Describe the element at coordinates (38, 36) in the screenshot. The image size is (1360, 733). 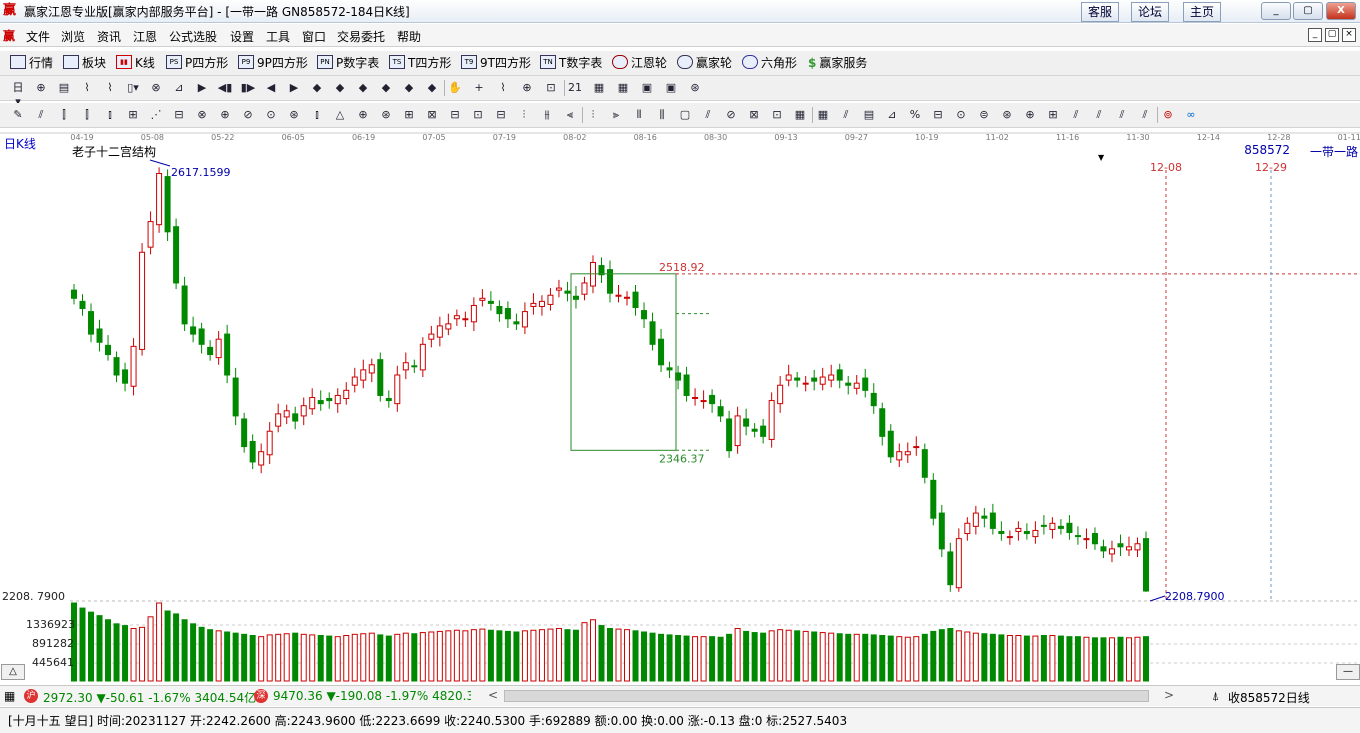
I see `menu-file: 文件` at that location.